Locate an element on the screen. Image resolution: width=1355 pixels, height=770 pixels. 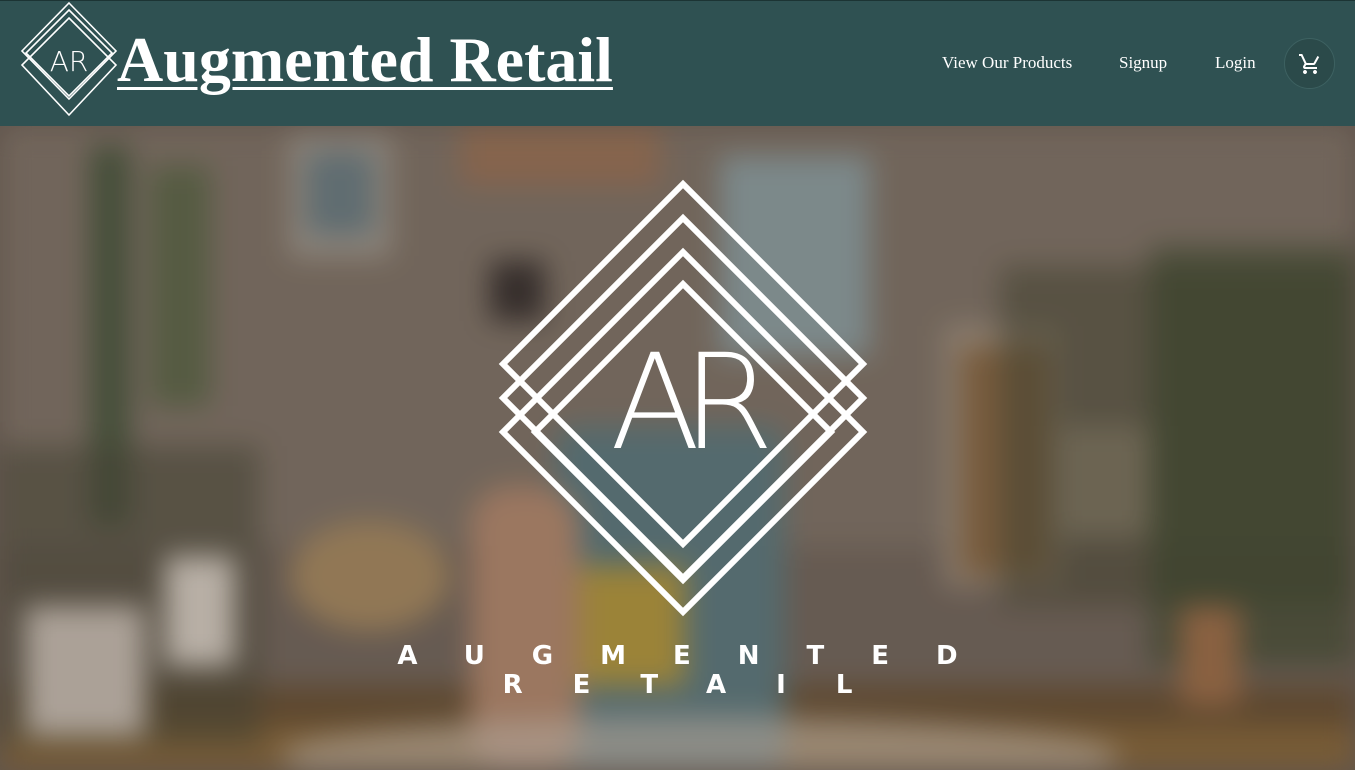
brand-logo: AR is located at coordinates (69, 59).